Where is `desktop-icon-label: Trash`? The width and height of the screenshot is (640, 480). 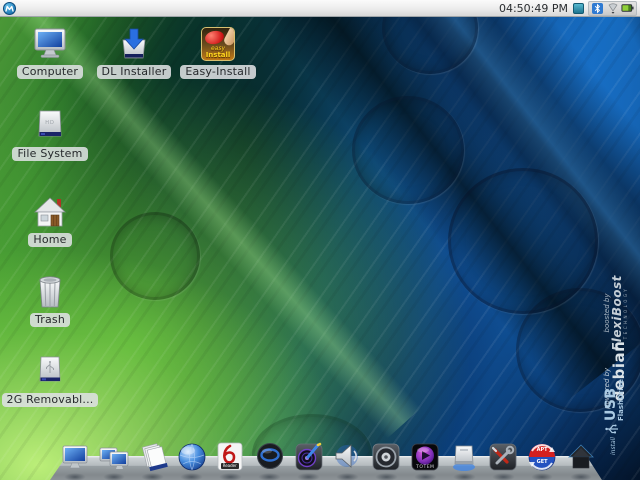
desktop-icon-label: Trash is located at coordinates (50, 320).